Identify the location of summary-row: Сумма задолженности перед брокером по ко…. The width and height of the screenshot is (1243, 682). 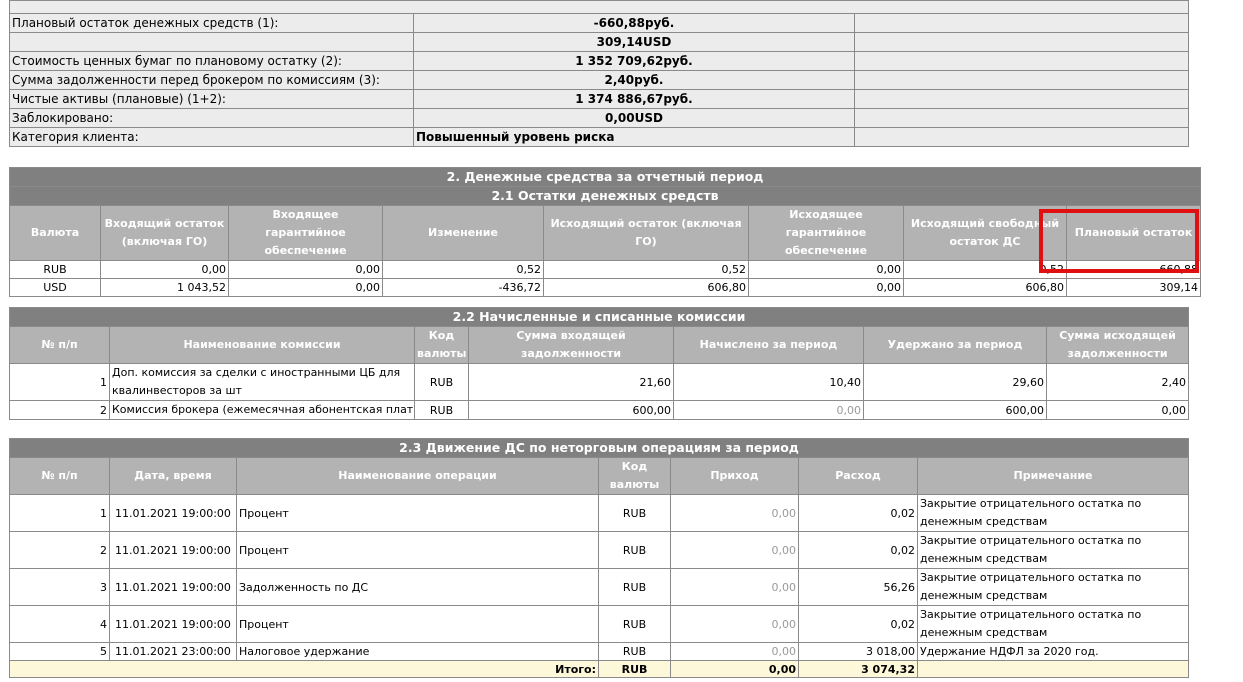
(599, 80).